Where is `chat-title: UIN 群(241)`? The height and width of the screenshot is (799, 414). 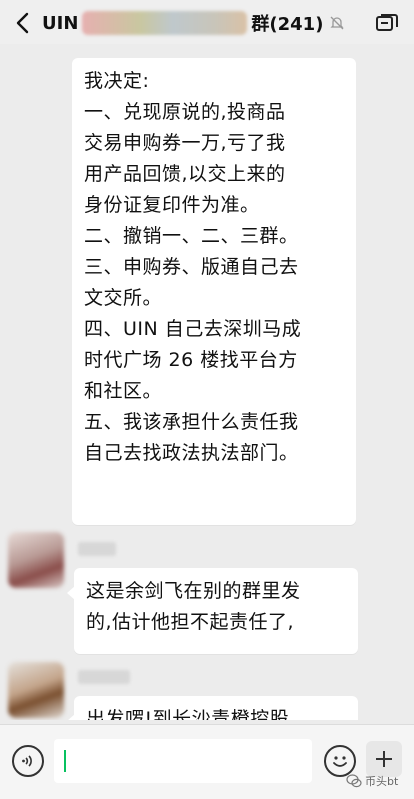 chat-title: UIN 群(241) is located at coordinates (198, 23).